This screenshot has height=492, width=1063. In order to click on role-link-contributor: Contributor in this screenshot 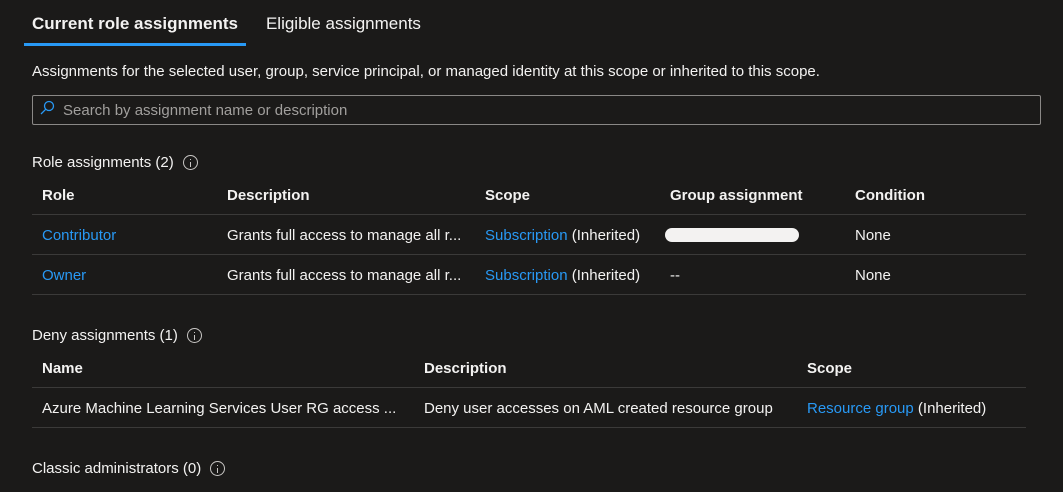, I will do `click(79, 235)`.